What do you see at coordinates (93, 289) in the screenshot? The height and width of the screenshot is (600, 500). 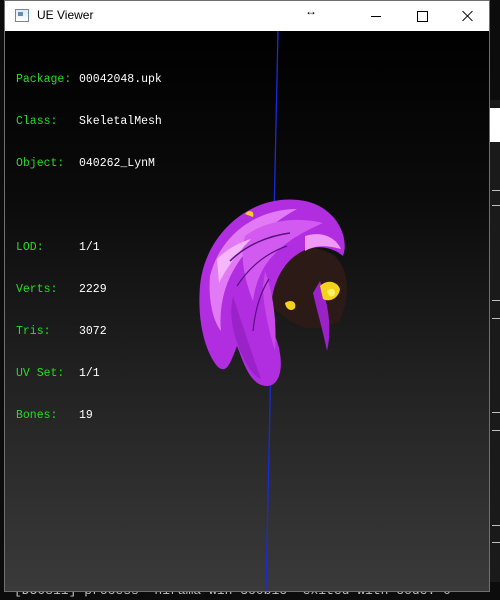 I see `info-value: 2229` at bounding box center [93, 289].